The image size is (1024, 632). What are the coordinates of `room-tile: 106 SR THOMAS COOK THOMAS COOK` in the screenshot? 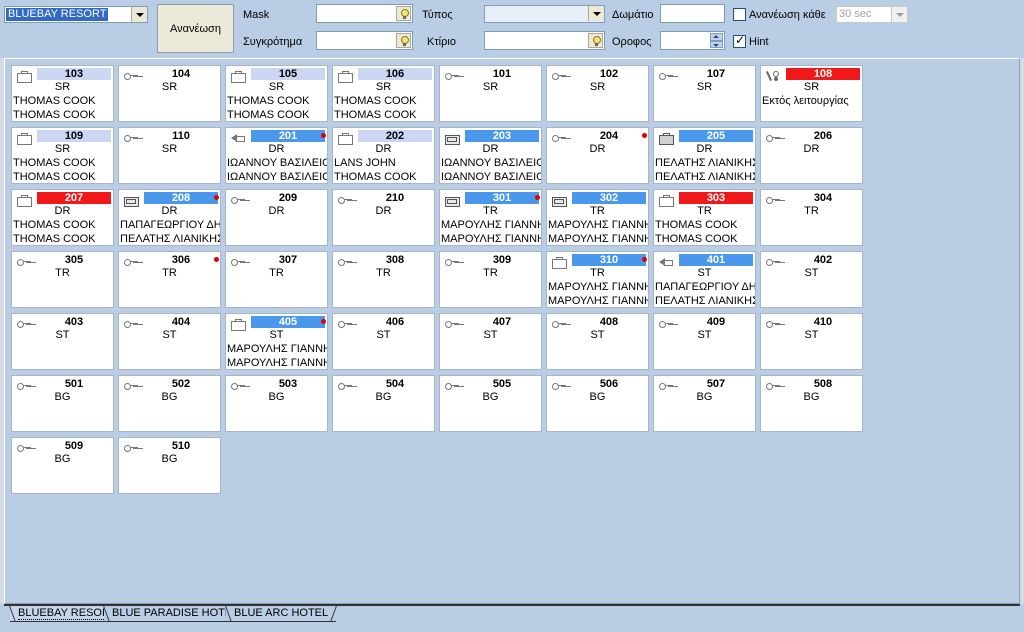 It's located at (383, 93).